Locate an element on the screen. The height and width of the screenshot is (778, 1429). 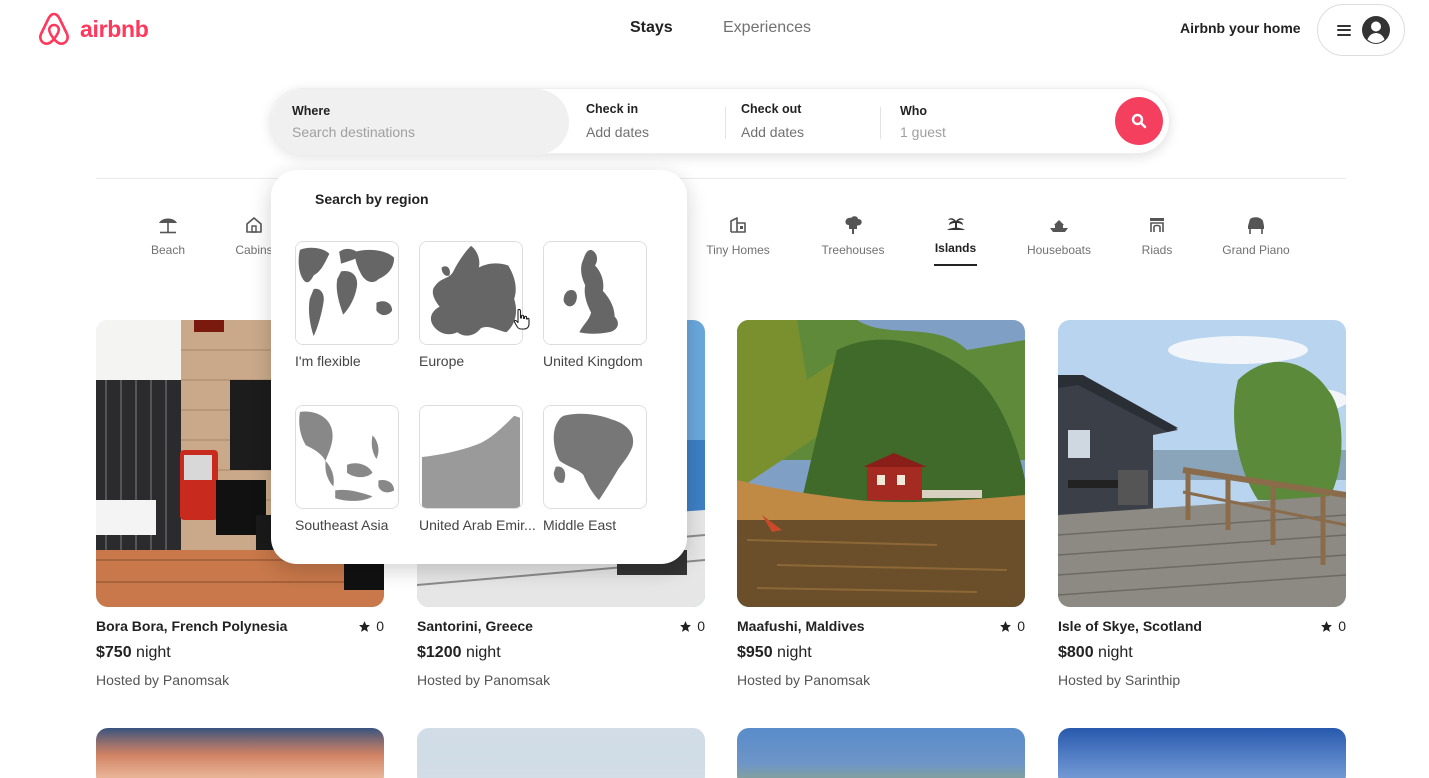
where-field: Where Search destinations is located at coordinates (420, 122).